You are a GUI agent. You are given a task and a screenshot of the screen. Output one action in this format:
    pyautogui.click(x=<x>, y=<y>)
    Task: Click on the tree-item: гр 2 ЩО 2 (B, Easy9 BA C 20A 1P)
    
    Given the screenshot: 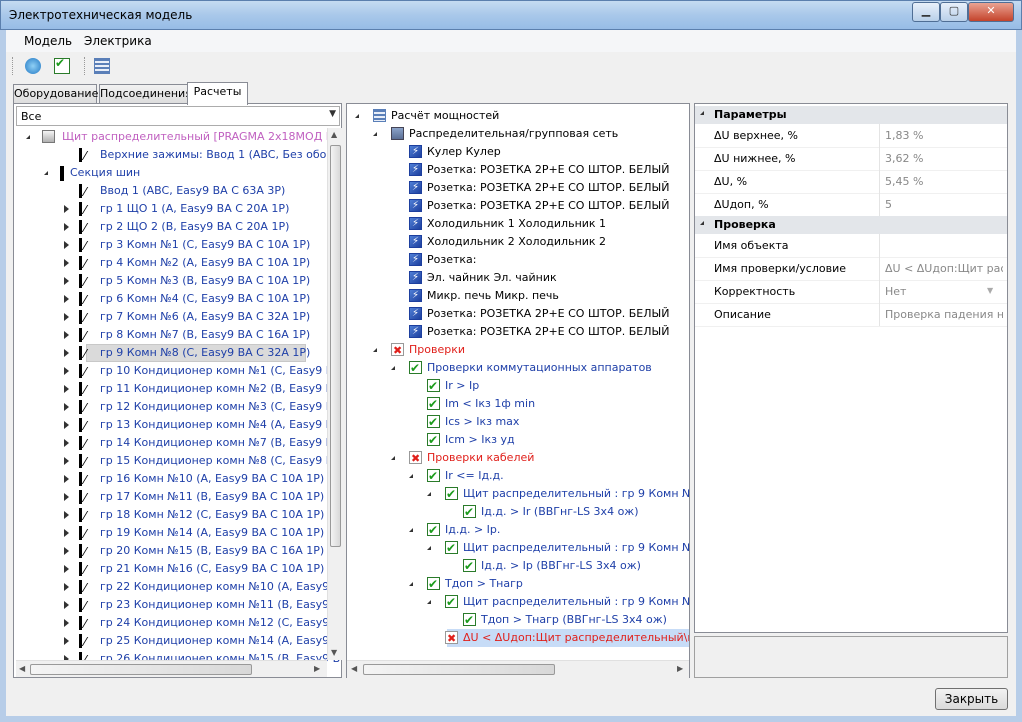 What is the action you would take?
    pyautogui.click(x=171, y=227)
    